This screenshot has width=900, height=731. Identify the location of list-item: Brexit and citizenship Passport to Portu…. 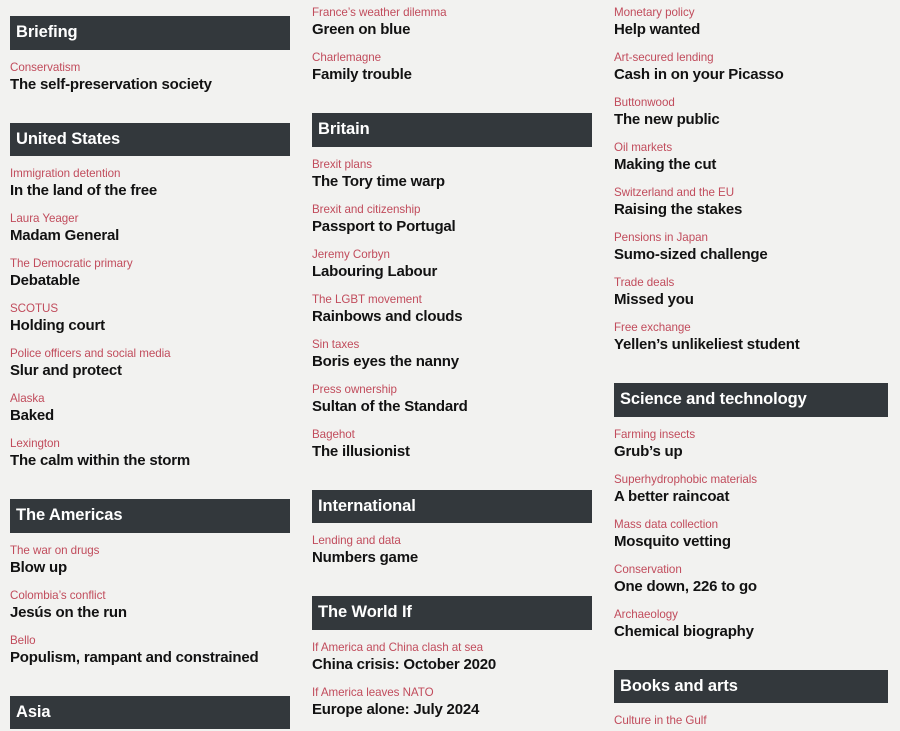
(452, 219).